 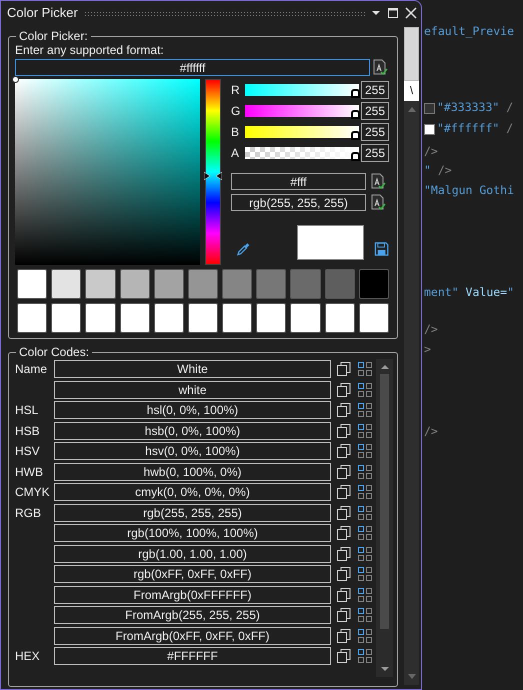 I want to click on code-value-field: hsv(0, 0%, 100%), so click(x=192, y=451).